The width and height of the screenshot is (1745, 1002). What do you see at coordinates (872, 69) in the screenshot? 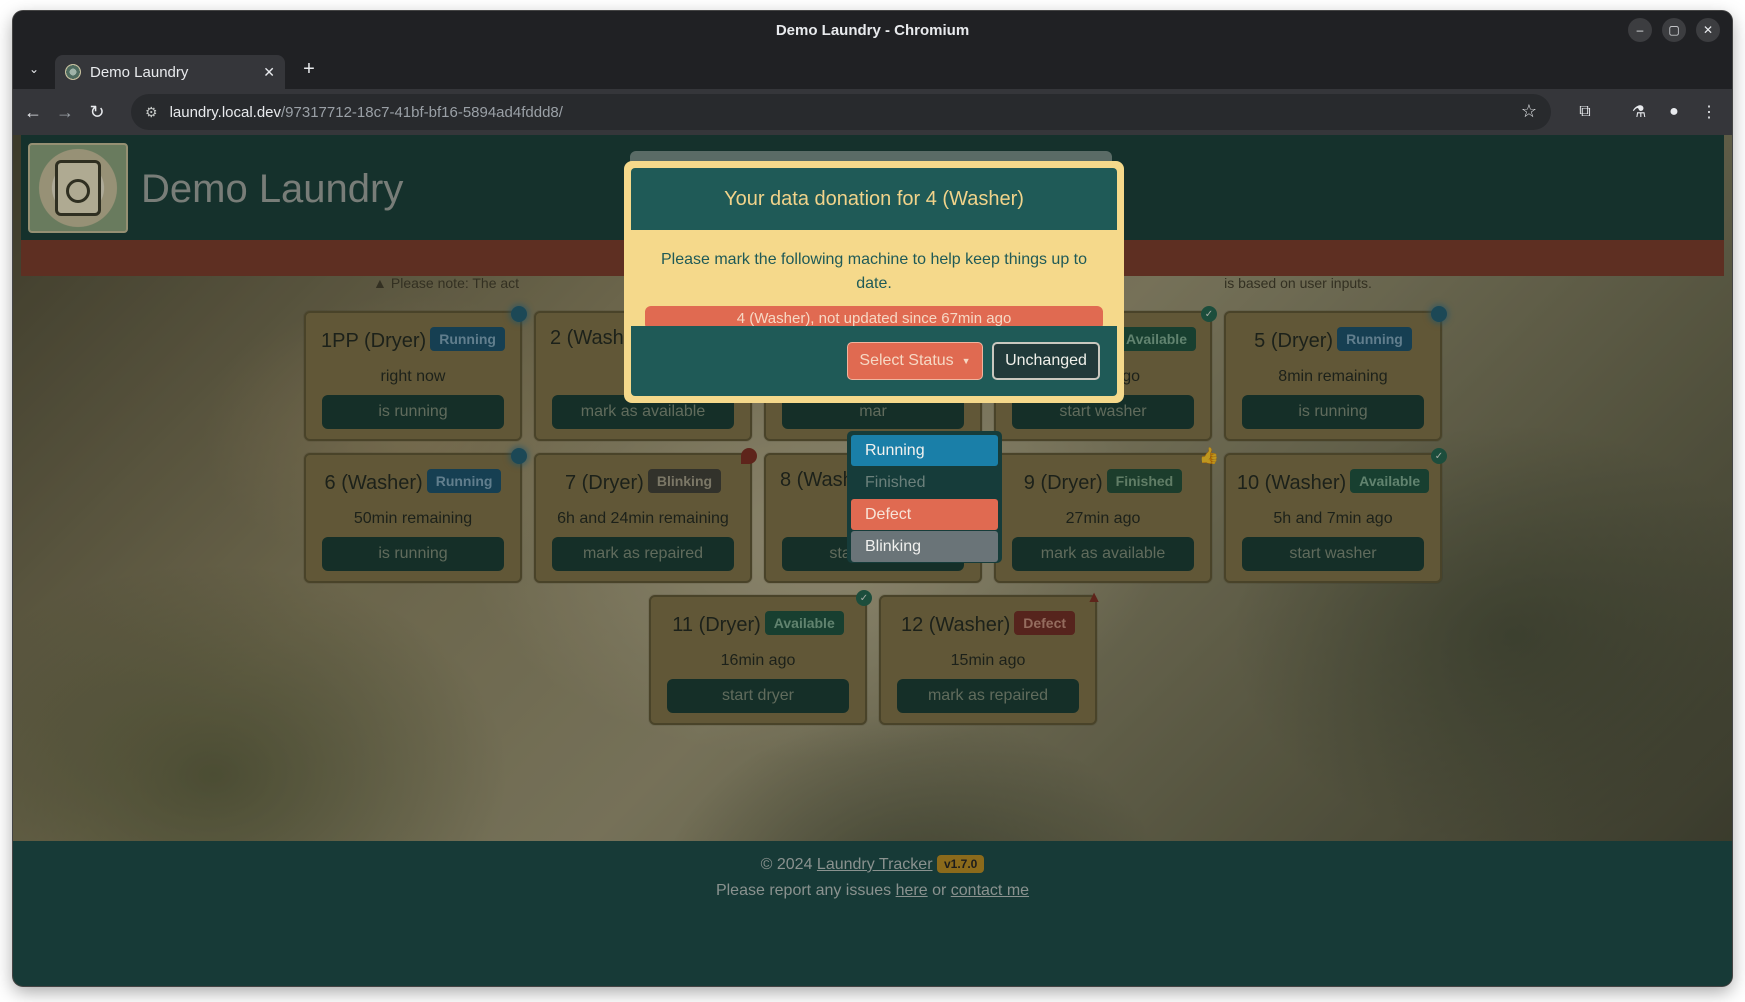
I see `tab-strip: ⌄ Demo Laundry ✕ +` at bounding box center [872, 69].